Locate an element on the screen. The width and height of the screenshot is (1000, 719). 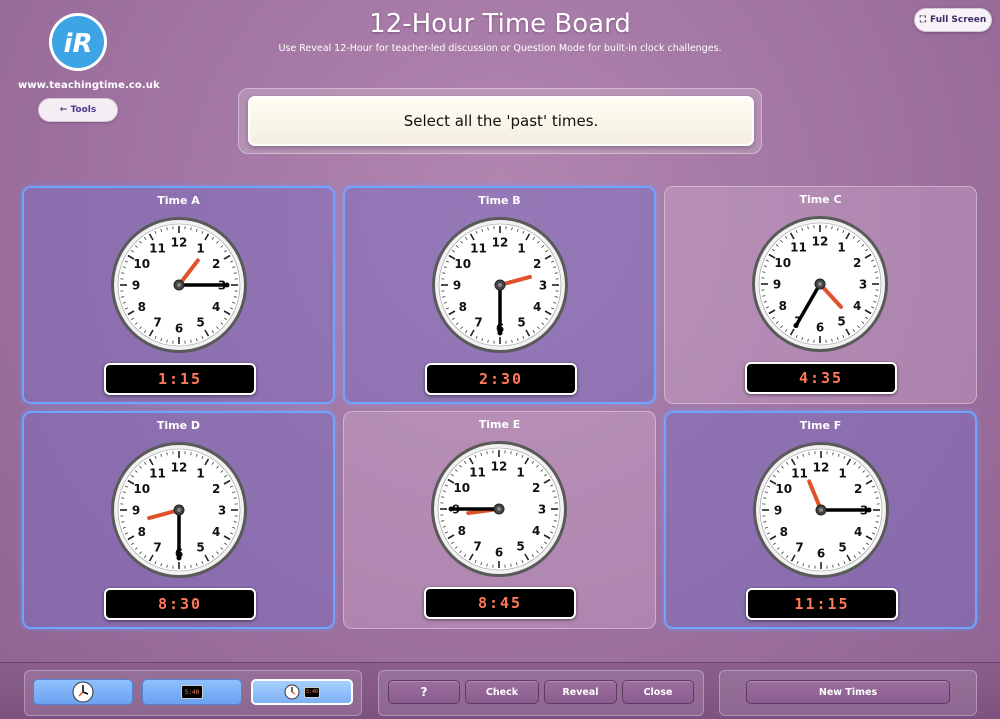
fullscreen-label: Full Screen is located at coordinates (958, 20).